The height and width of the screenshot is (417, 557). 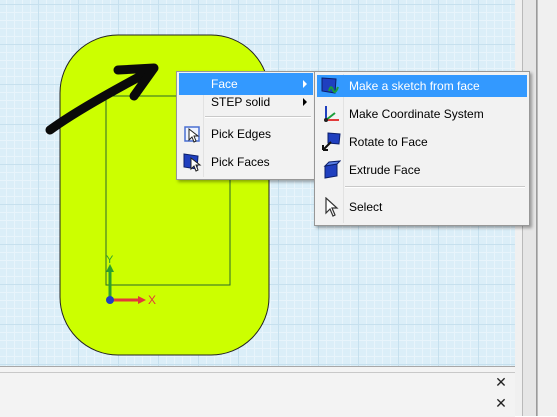 I want to click on menu-item-rotate-to-face: Rotate to Face, so click(x=422, y=142).